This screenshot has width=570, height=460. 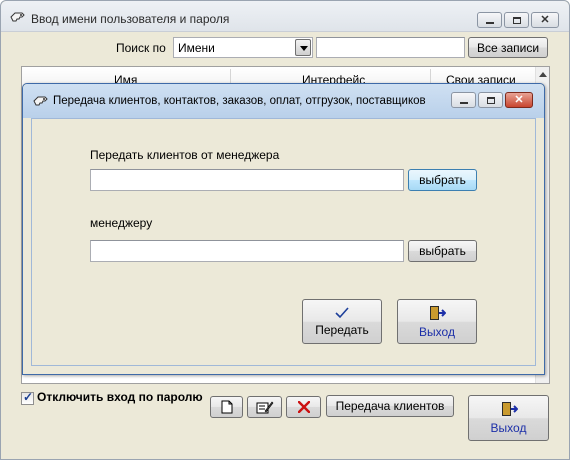 What do you see at coordinates (508, 428) in the screenshot?
I see `main-exit-label: Выход` at bounding box center [508, 428].